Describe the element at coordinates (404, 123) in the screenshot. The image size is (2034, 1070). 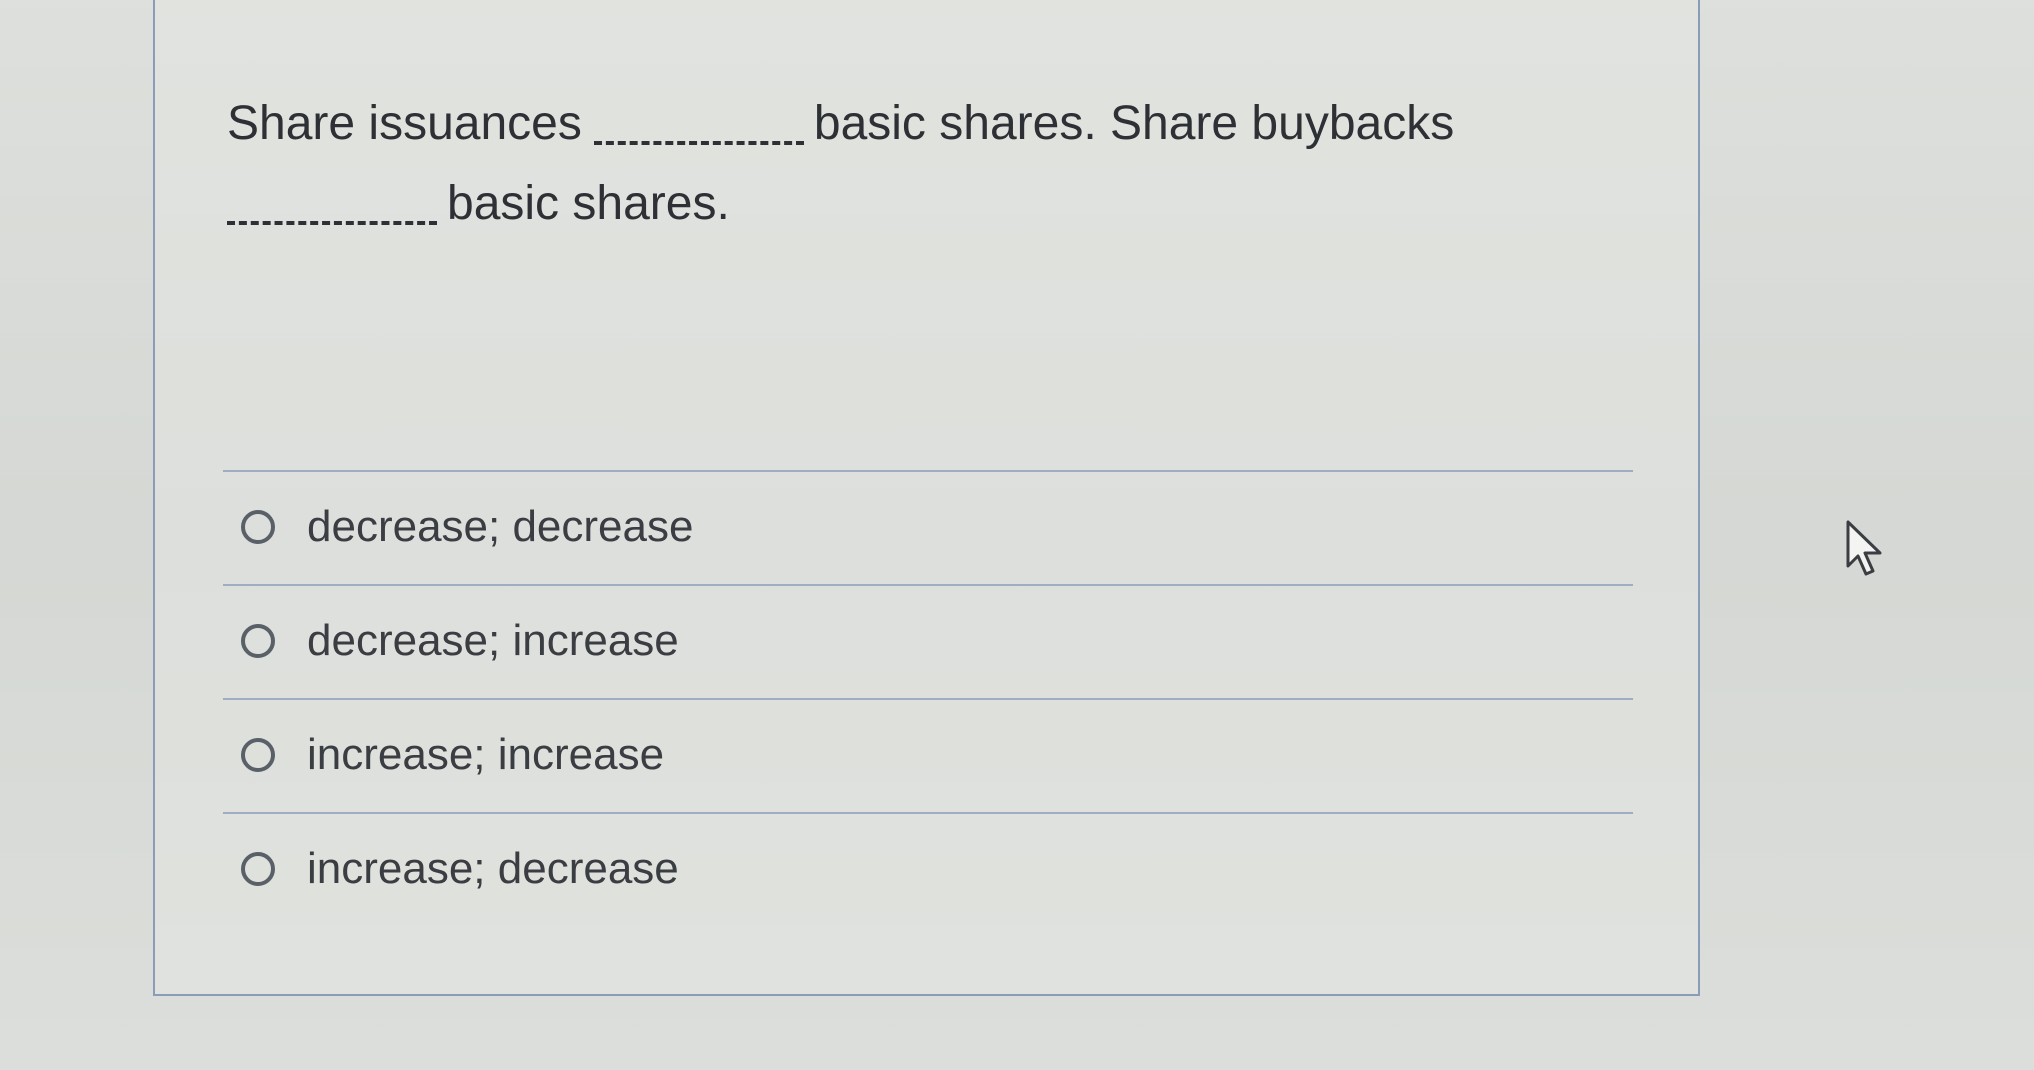
I see `question-text-part1: Share issuances` at that location.